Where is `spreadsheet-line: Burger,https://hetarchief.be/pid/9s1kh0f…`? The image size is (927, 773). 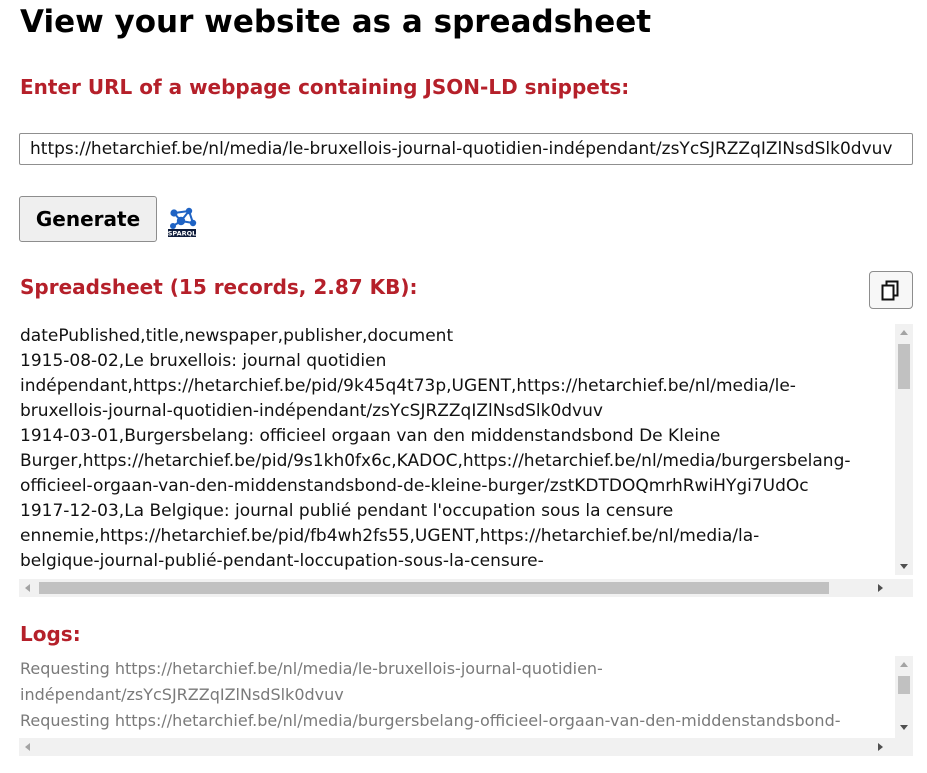
spreadsheet-line: Burger,https://hetarchief.be/pid/9s1kh0f… is located at coordinates (435, 461).